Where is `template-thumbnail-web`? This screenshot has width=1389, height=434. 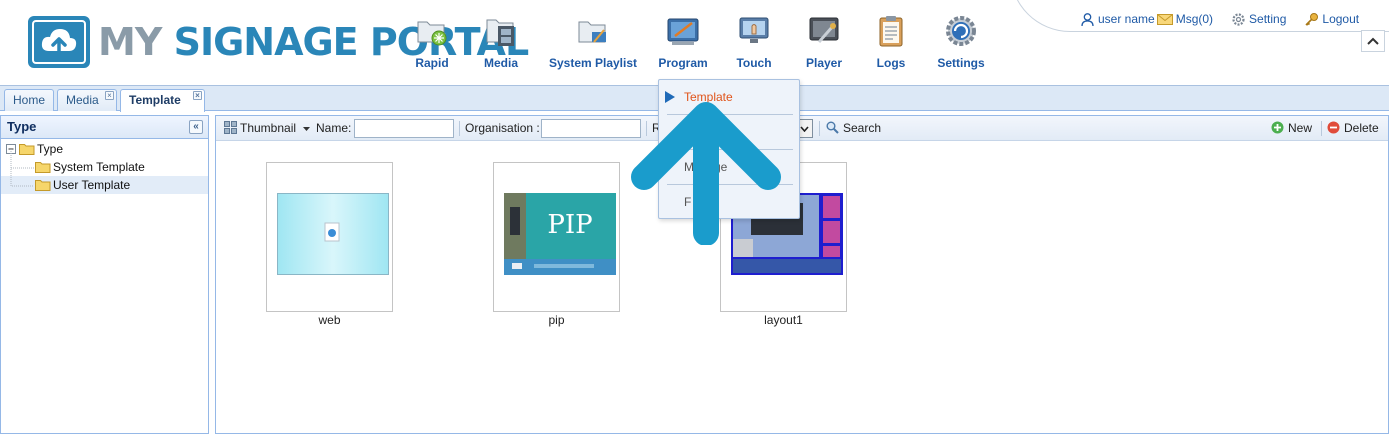
template-thumbnail-web is located at coordinates (329, 237).